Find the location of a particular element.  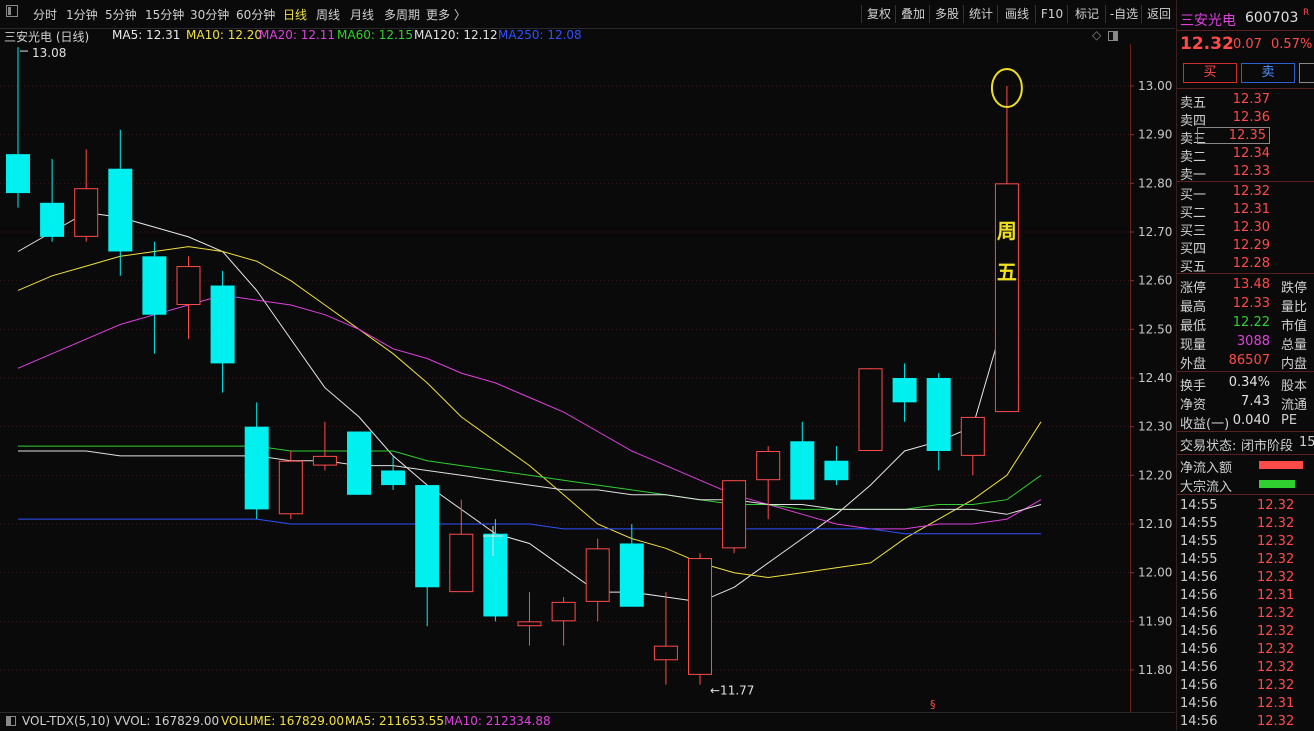

vvol-value: VVOL: 167829.00 is located at coordinates (167, 721).